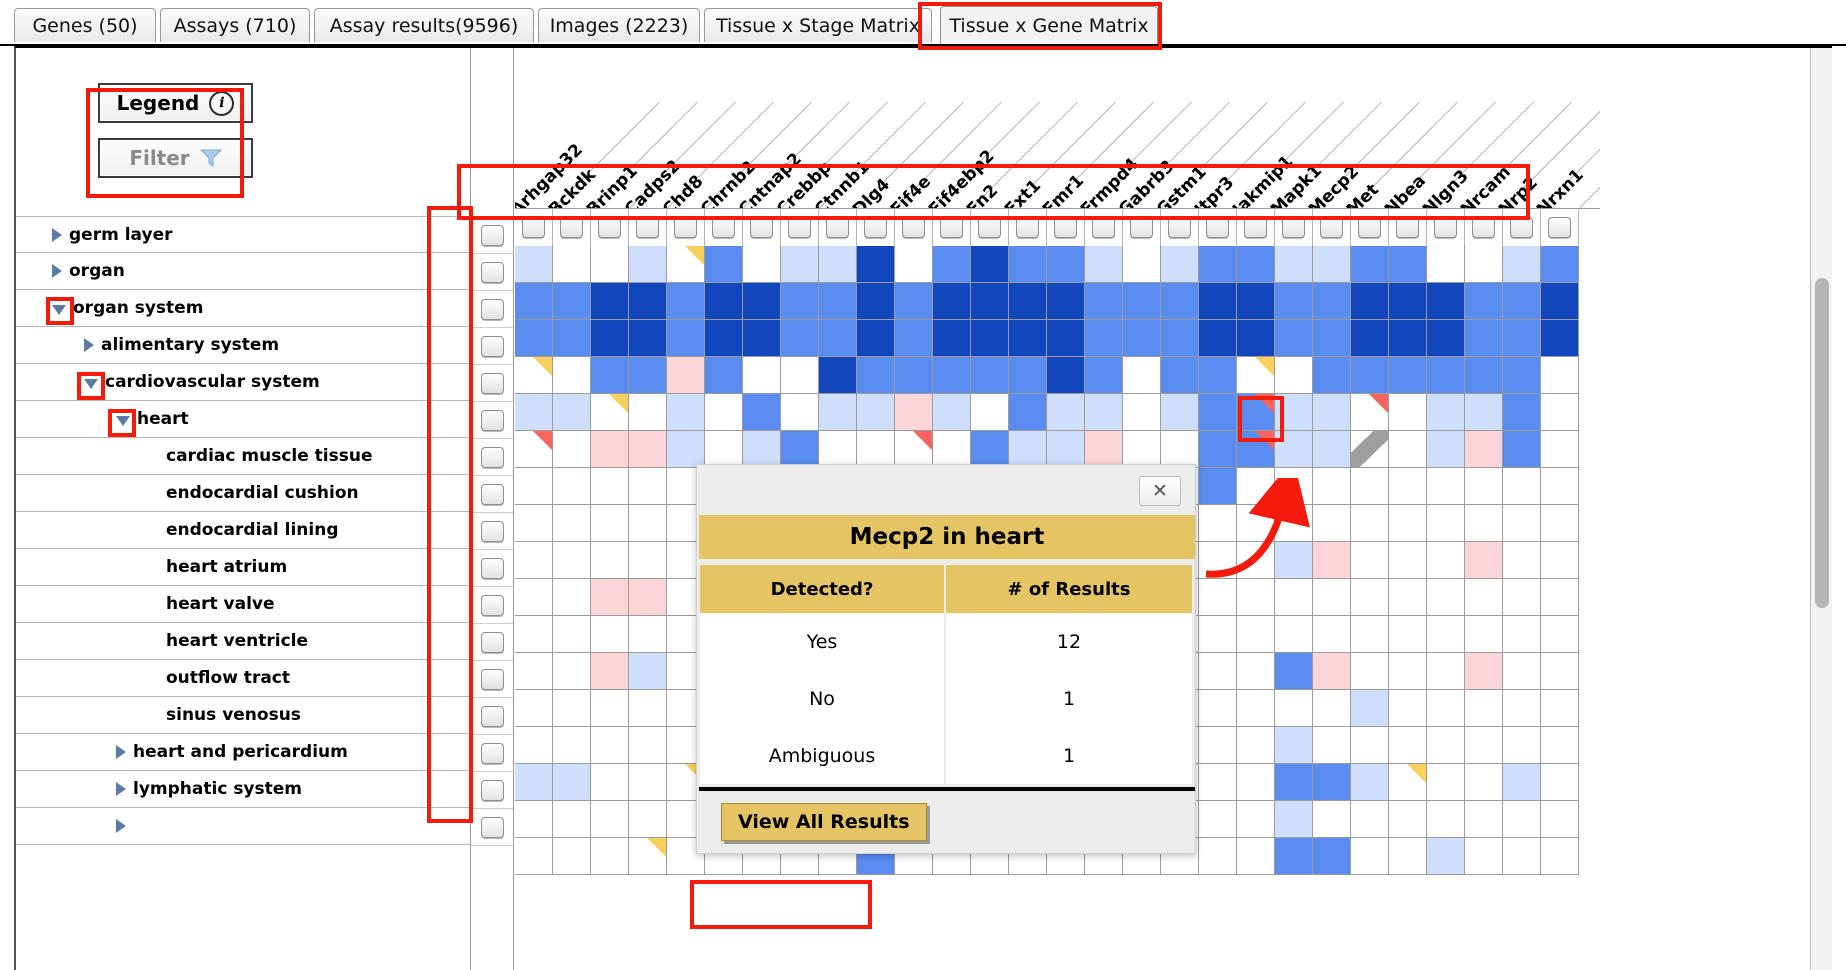 Image resolution: width=1846 pixels, height=970 pixels. I want to click on tissue-row: heart and pericardium, so click(243, 752).